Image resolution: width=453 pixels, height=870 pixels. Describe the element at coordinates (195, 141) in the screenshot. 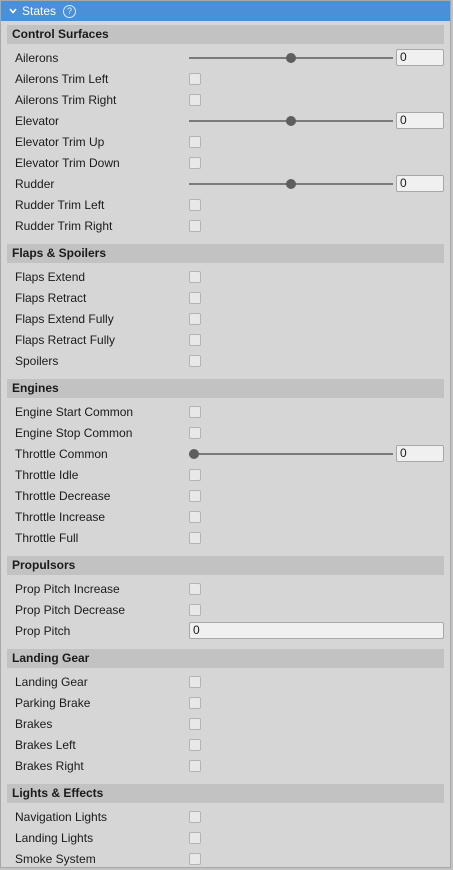

I see `elevator-trim-up-checkbox` at that location.